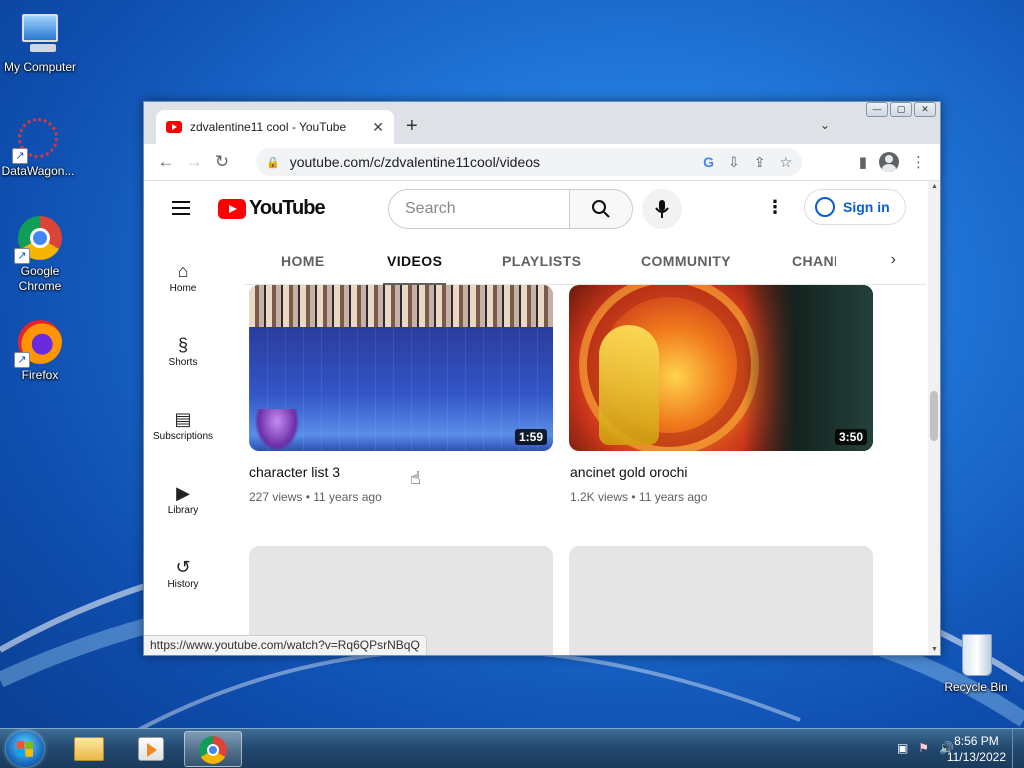 The width and height of the screenshot is (1024, 768). What do you see at coordinates (183, 584) in the screenshot?
I see `sidebar-item-label: History` at bounding box center [183, 584].